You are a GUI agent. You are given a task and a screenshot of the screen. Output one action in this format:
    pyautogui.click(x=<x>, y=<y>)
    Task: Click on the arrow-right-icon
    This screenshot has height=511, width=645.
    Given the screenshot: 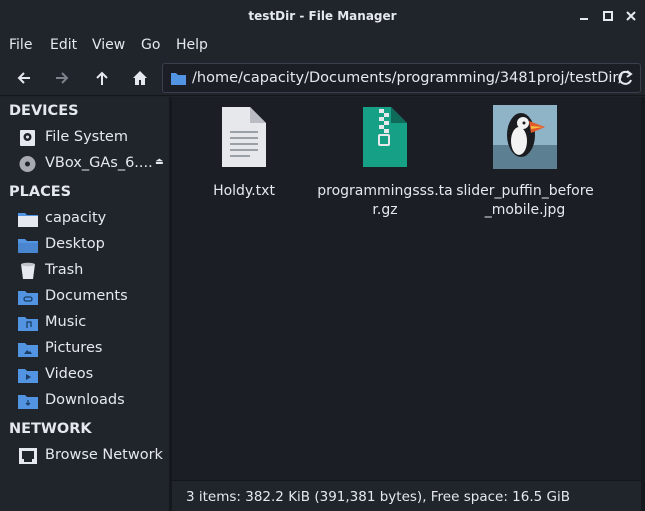 What is the action you would take?
    pyautogui.click(x=62, y=78)
    